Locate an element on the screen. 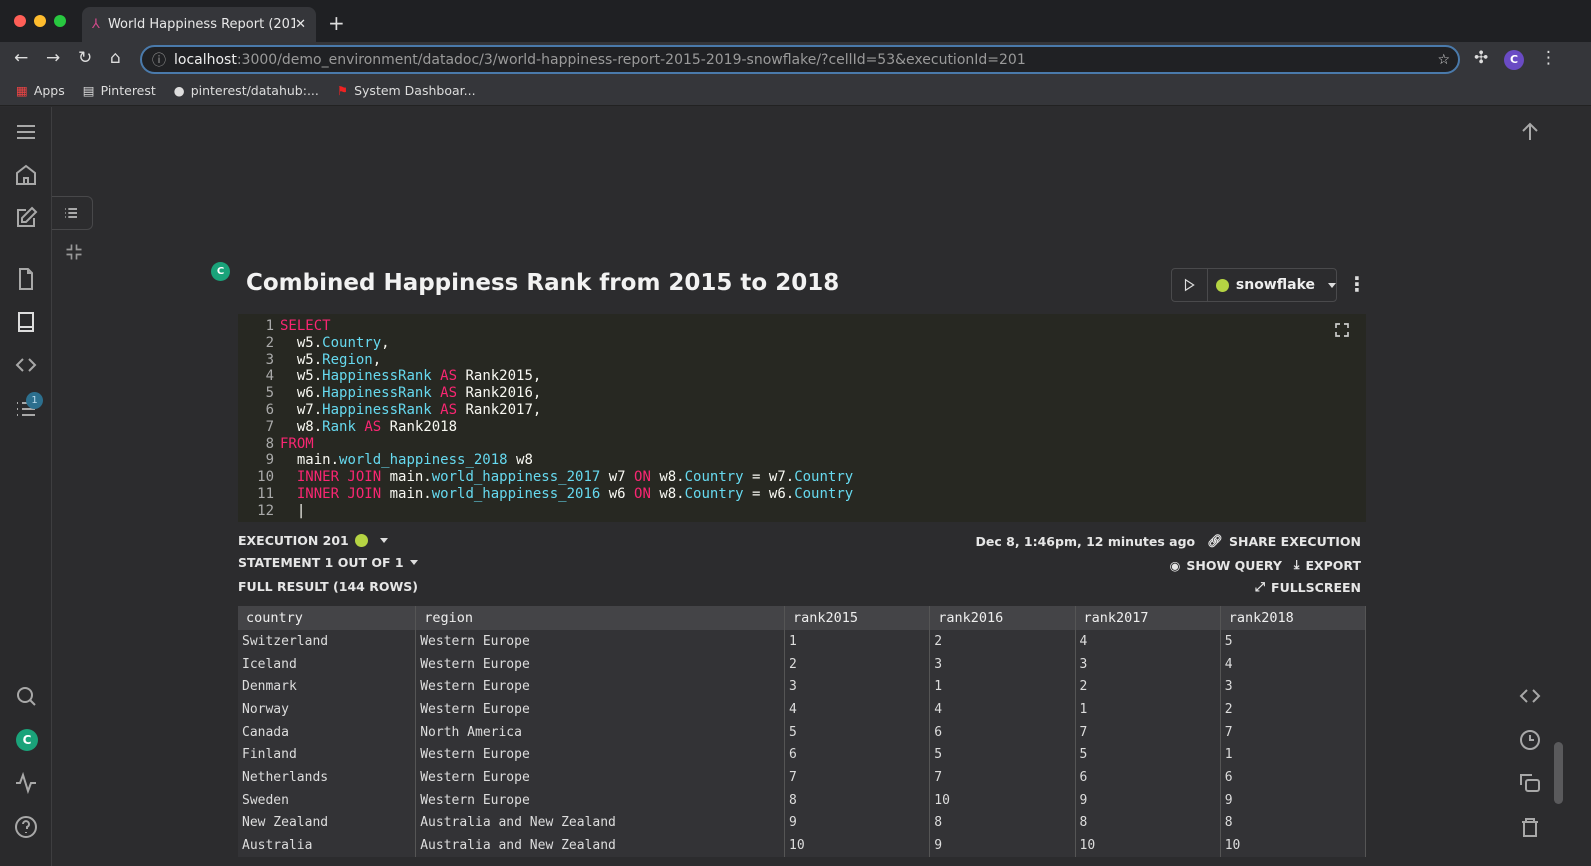 This screenshot has height=866, width=1591. profile-avatar: C is located at coordinates (1514, 60).